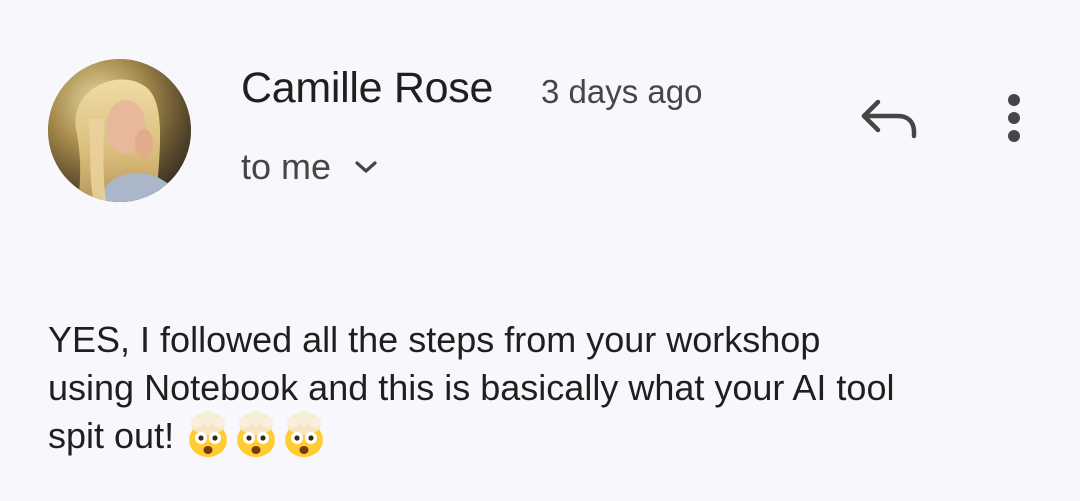  What do you see at coordinates (367, 88) in the screenshot?
I see `sender-name: Camille Rose` at bounding box center [367, 88].